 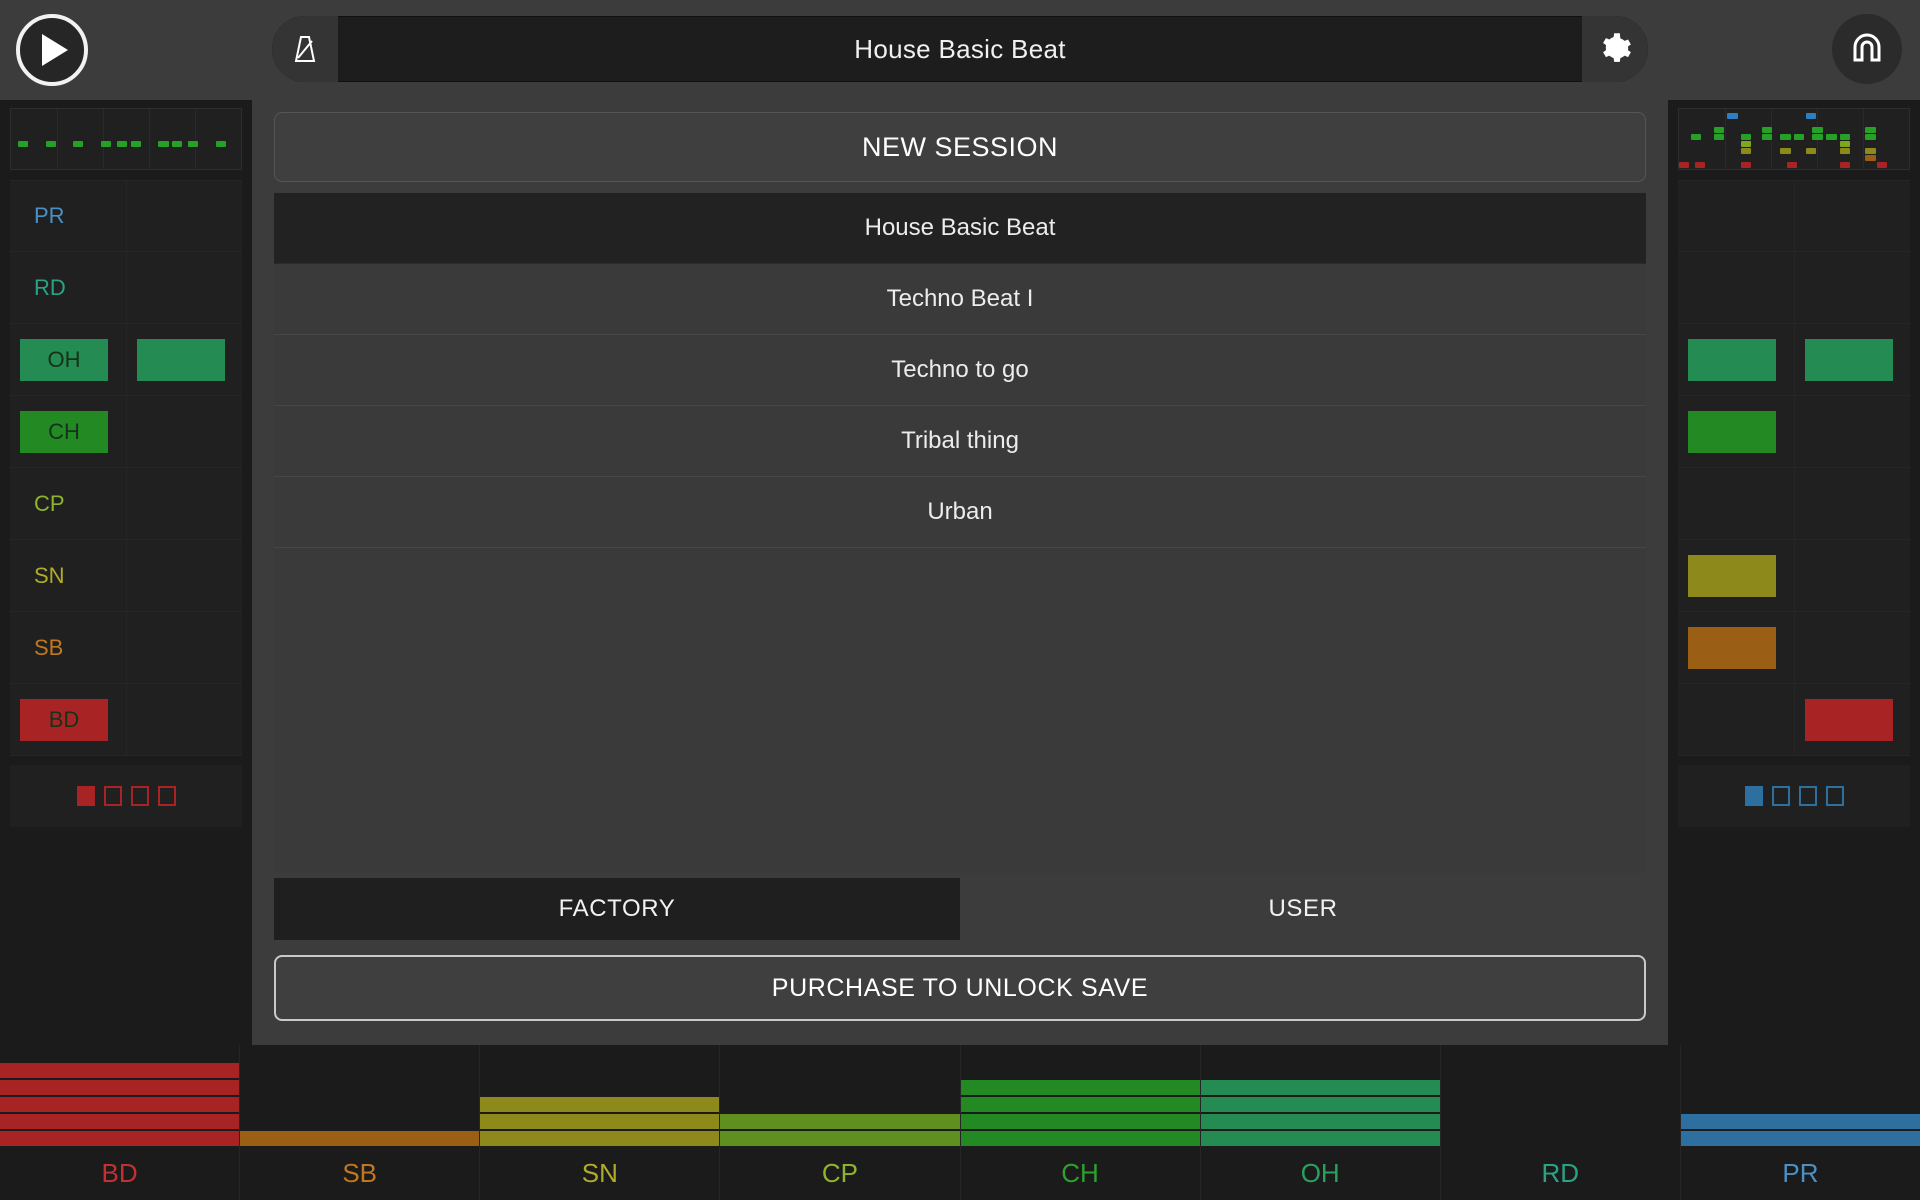 I want to click on session-title-bar: House Basic Beat, so click(x=960, y=49).